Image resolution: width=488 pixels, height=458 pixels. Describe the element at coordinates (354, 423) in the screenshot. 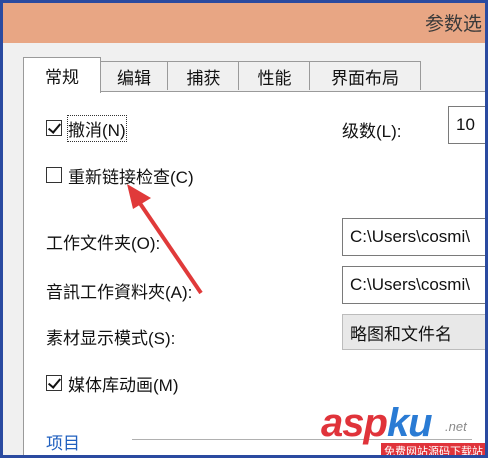

I see `watermark-text-a: asp` at that location.